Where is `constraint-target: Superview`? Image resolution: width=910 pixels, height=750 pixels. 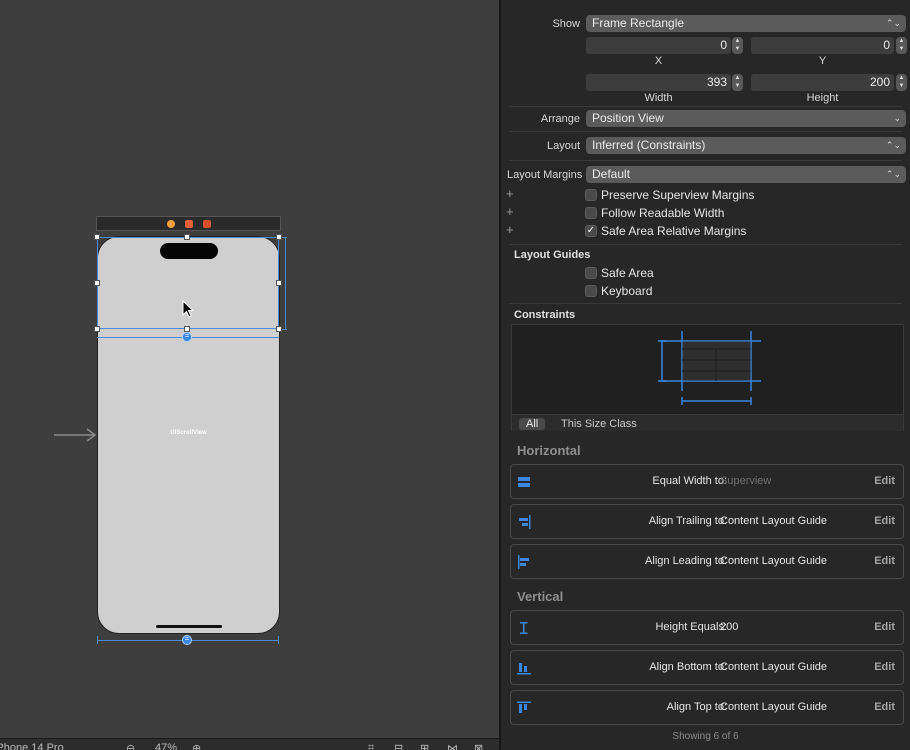 constraint-target: Superview is located at coordinates (746, 481).